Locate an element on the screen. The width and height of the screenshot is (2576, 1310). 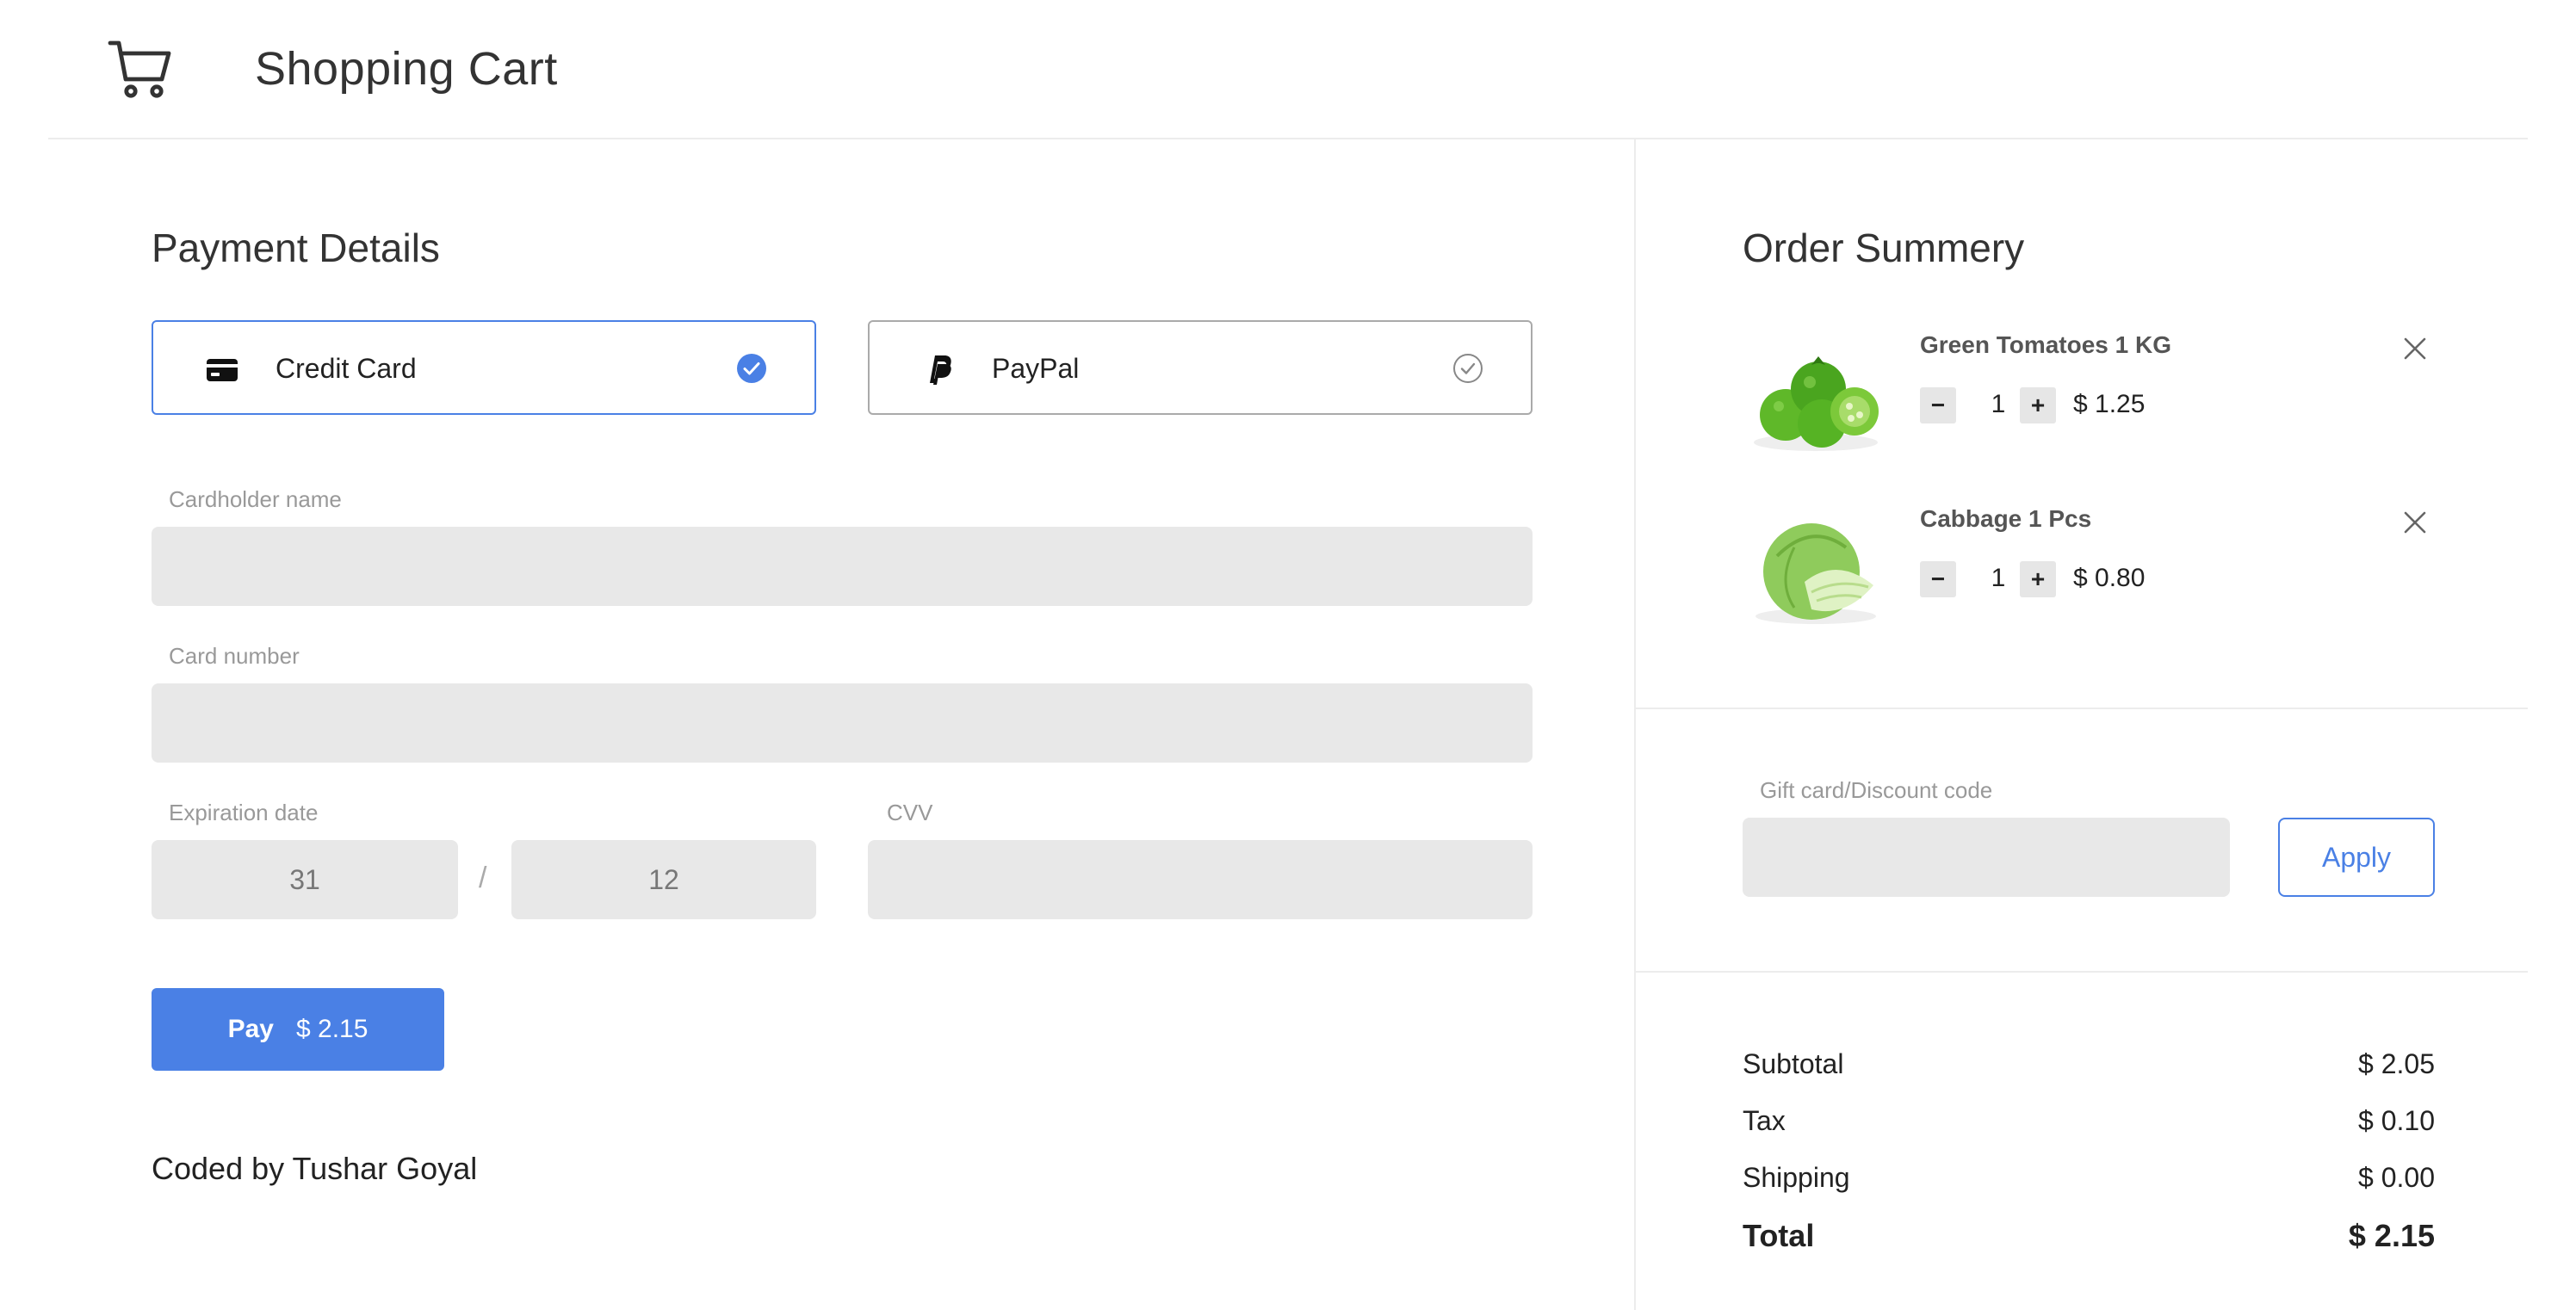
tax-row: Tax $ 0.10 is located at coordinates (2089, 1120).